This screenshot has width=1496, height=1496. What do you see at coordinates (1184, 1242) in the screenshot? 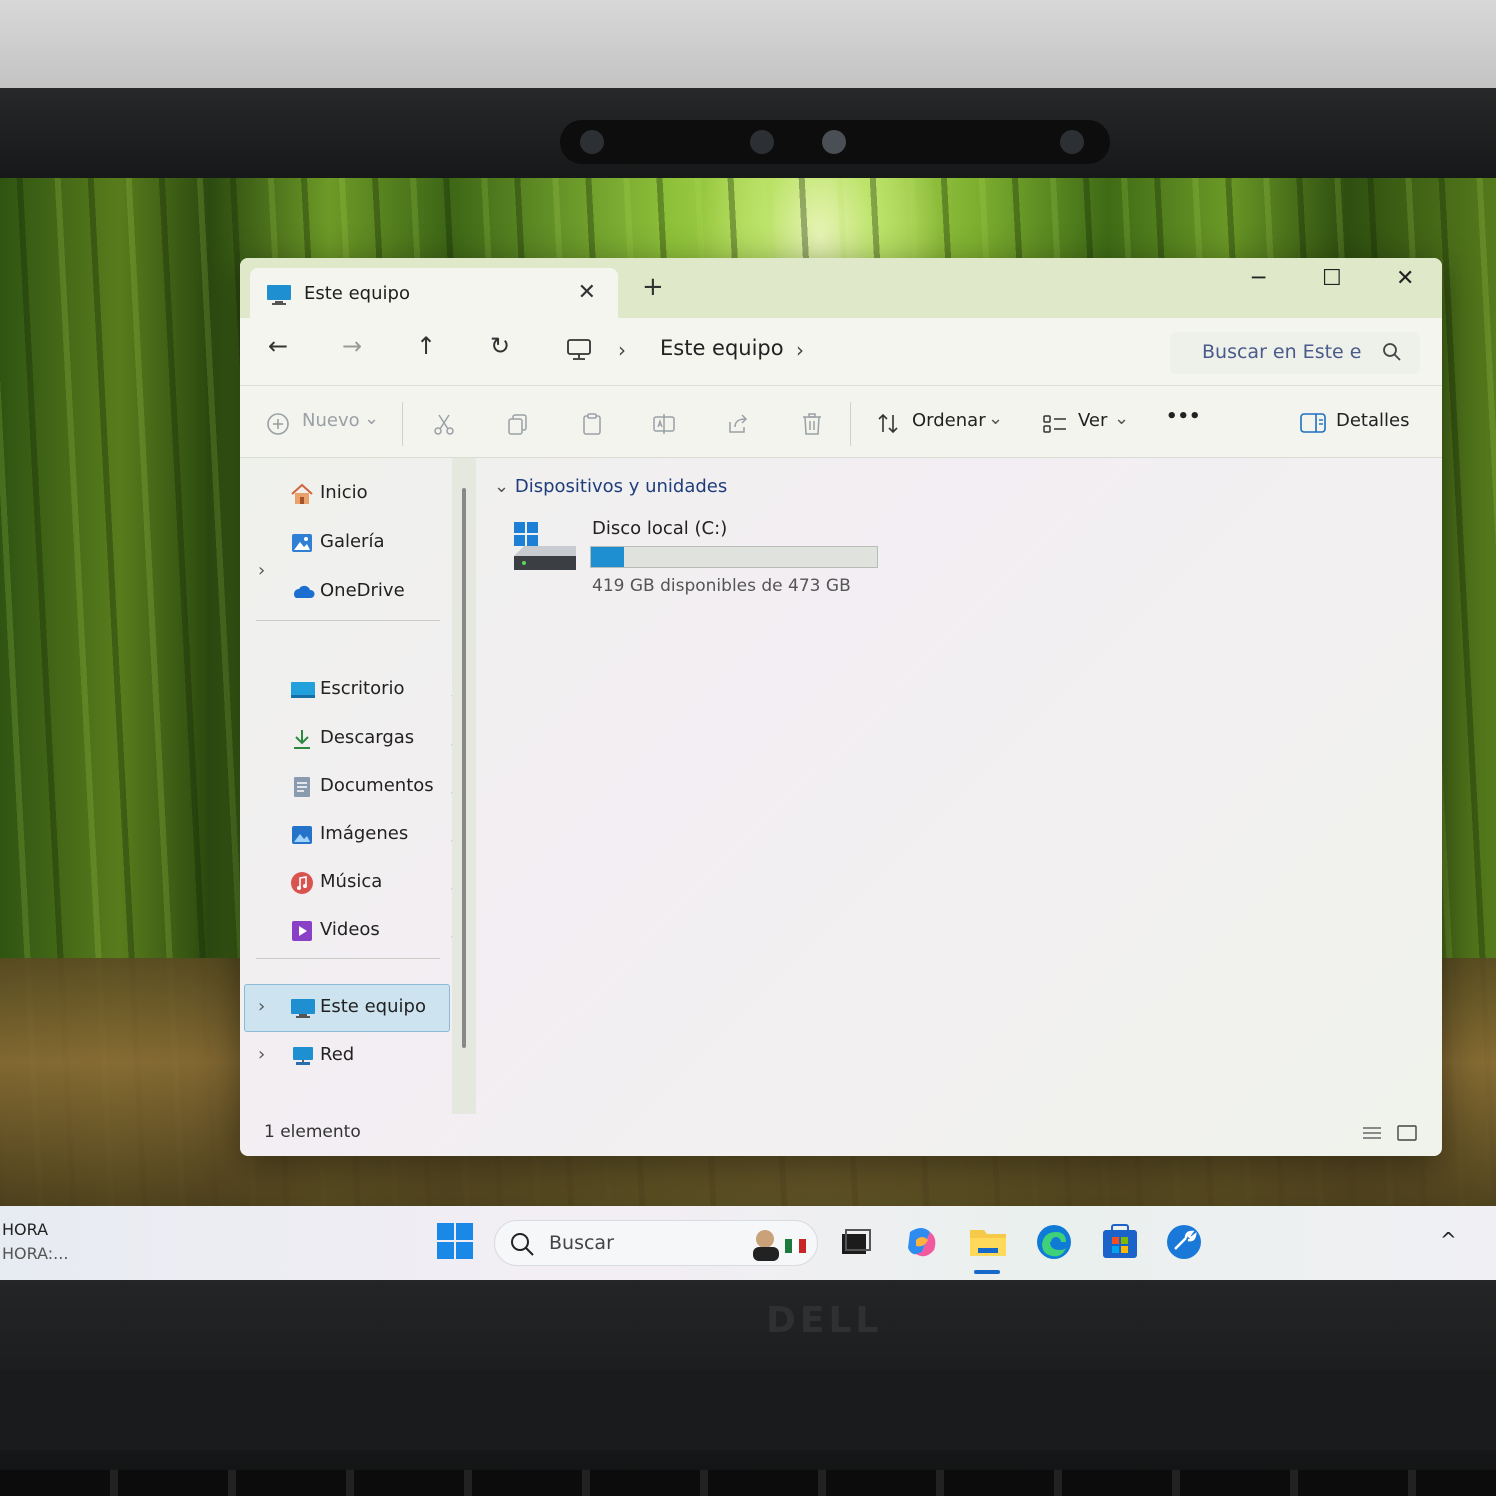
I see `support-tools-icon` at bounding box center [1184, 1242].